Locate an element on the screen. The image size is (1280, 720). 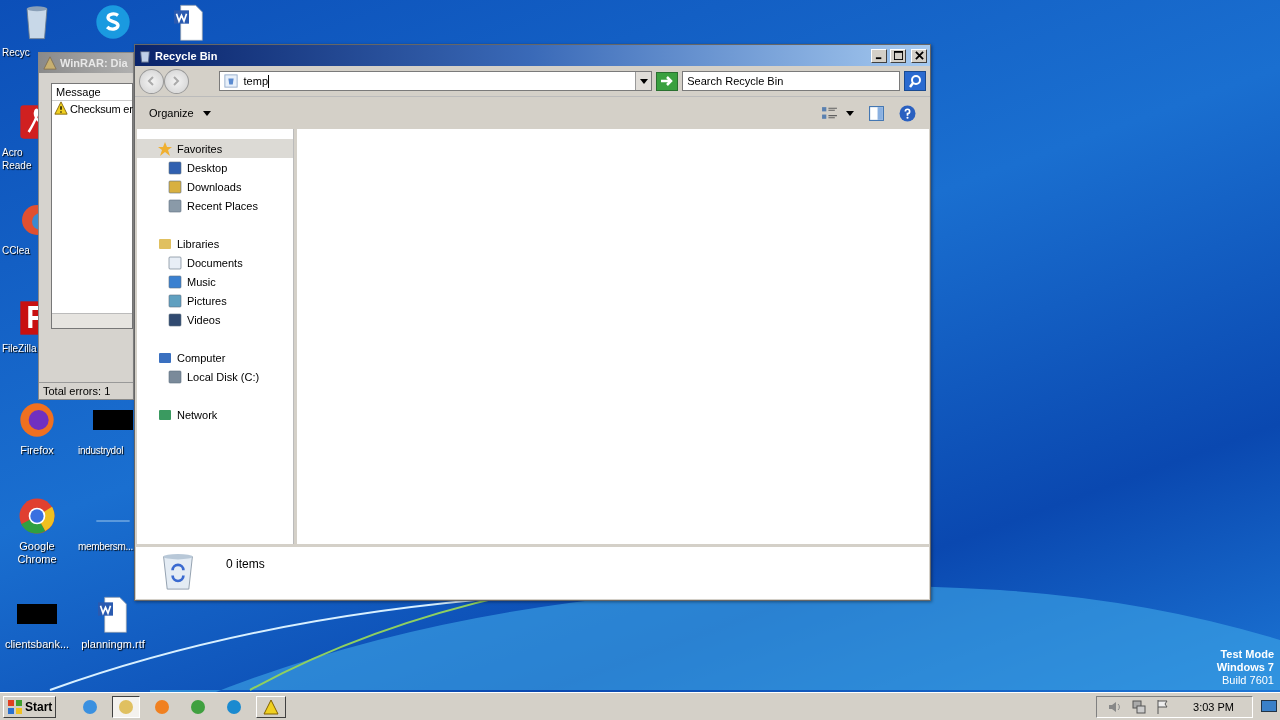
dropdown-button is located at coordinates (643, 81).